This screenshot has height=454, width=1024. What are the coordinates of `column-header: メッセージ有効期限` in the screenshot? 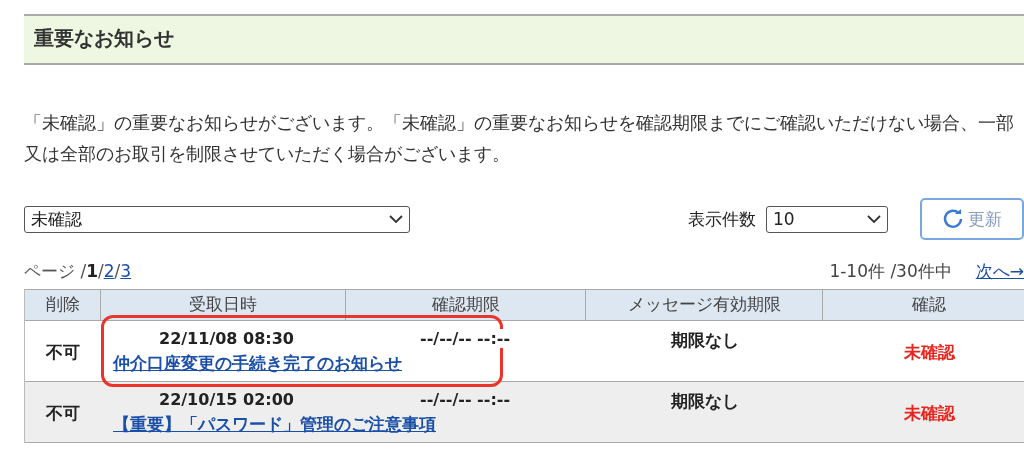 It's located at (704, 305).